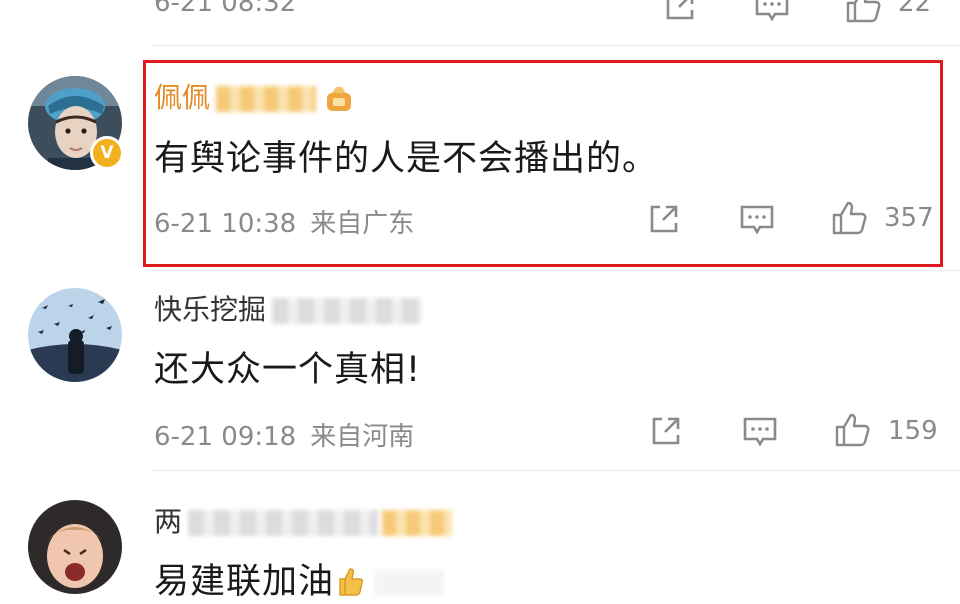 Image resolution: width=960 pixels, height=604 pixels. What do you see at coordinates (107, 153) in the screenshot?
I see `verified-v-icon: V` at bounding box center [107, 153].